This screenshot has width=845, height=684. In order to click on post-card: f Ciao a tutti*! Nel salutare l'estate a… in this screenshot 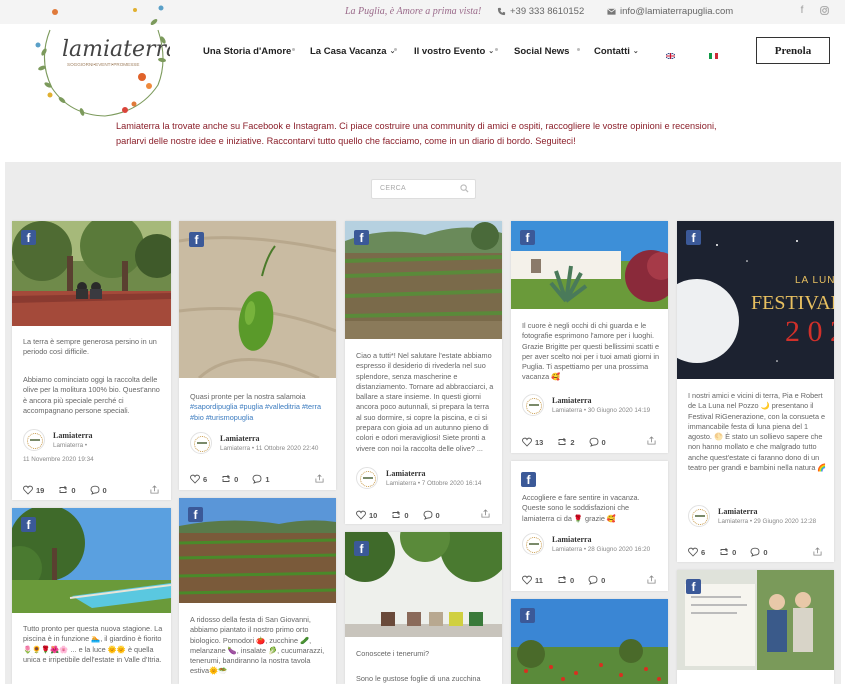, I will do `click(423, 372)`.